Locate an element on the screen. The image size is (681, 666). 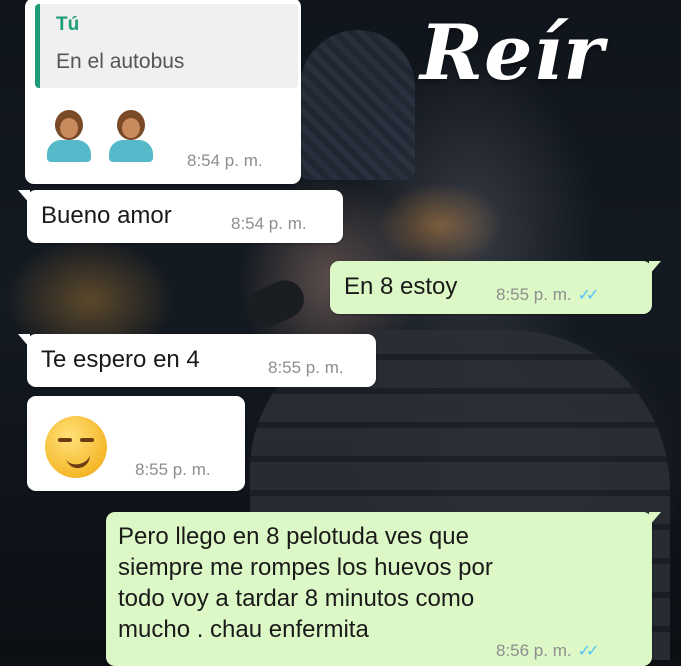
message-bubble-incoming-reply: Tú En el autobus 8:54 p. m. is located at coordinates (163, 92).